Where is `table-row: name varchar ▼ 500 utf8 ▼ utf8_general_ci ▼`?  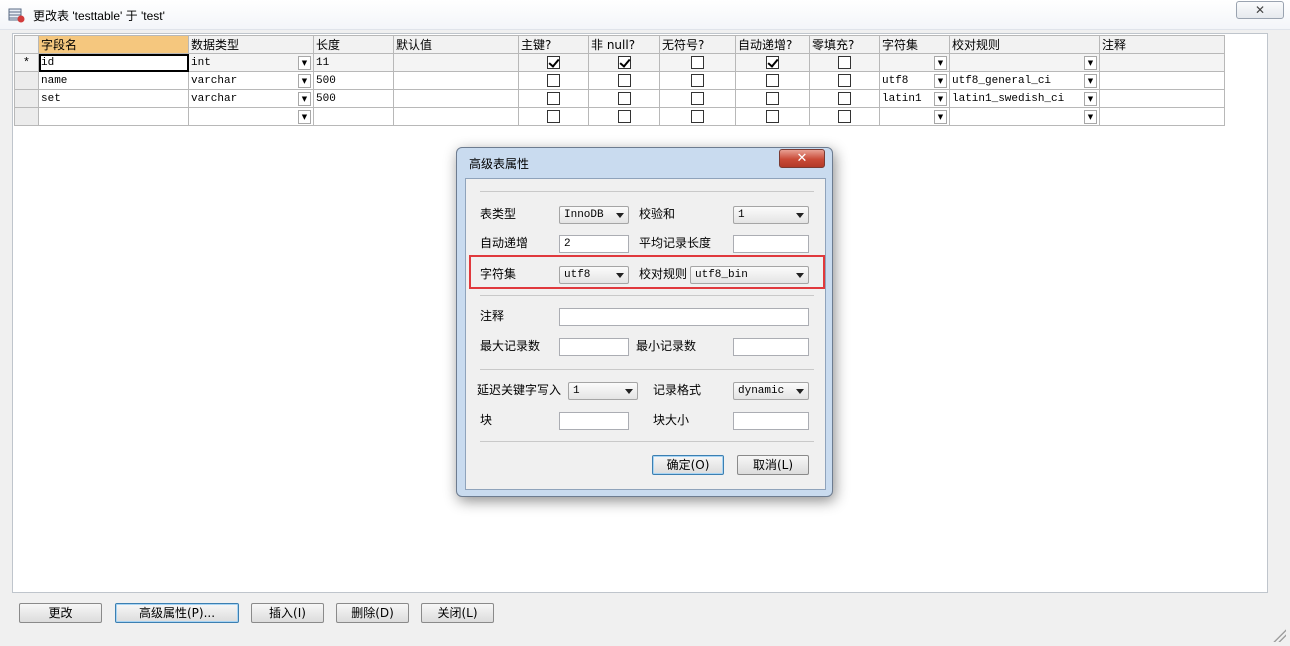 table-row: name varchar ▼ 500 utf8 ▼ utf8_general_ci ▼ is located at coordinates (619, 80).